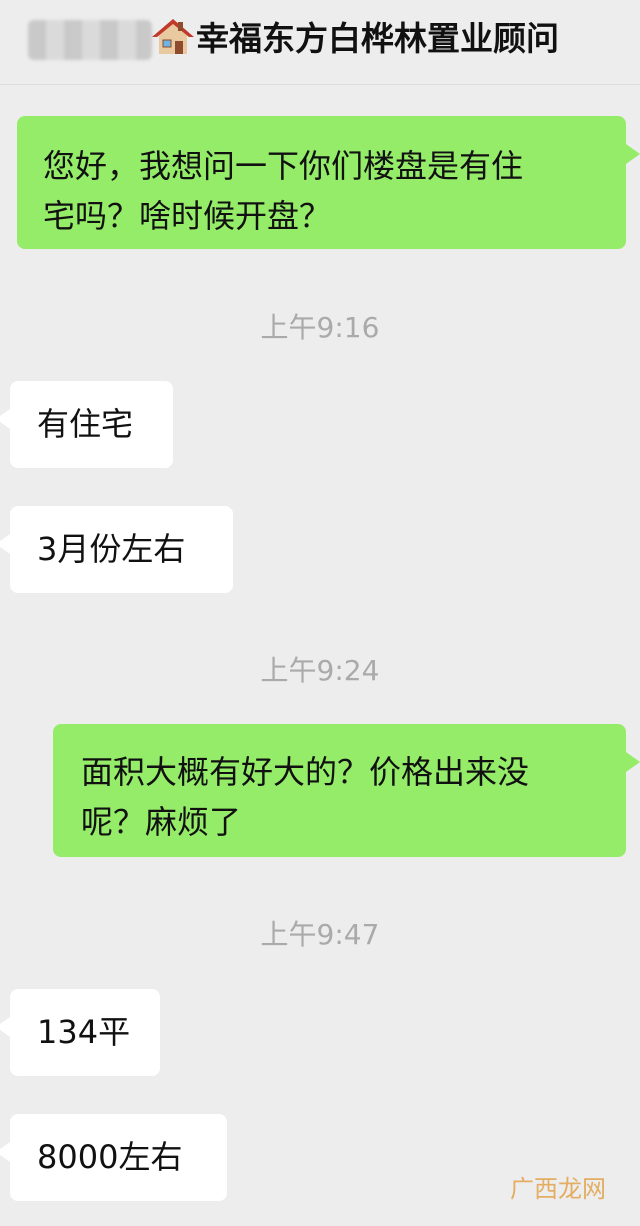  Describe the element at coordinates (187, 216) in the screenshot. I see `message-text-line: 宅吗？啥时候开盘？` at that location.